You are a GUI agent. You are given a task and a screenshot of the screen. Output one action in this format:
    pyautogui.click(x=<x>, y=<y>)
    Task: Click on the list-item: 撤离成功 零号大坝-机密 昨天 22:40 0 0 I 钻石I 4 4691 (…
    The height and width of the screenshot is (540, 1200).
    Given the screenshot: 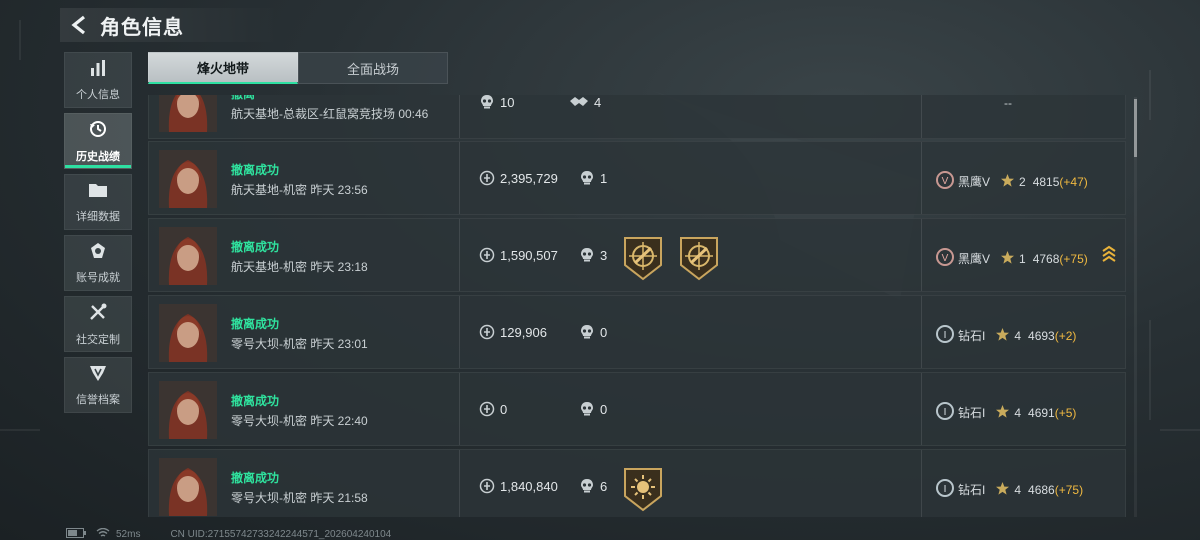 What is the action you would take?
    pyautogui.click(x=637, y=409)
    